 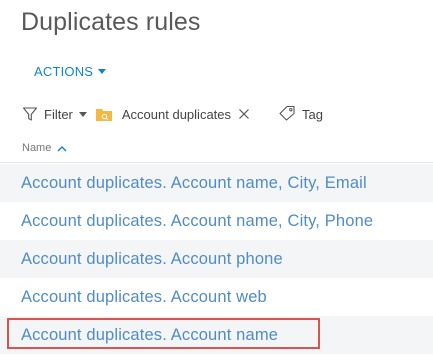 What do you see at coordinates (30, 114) in the screenshot?
I see `filter-icon` at bounding box center [30, 114].